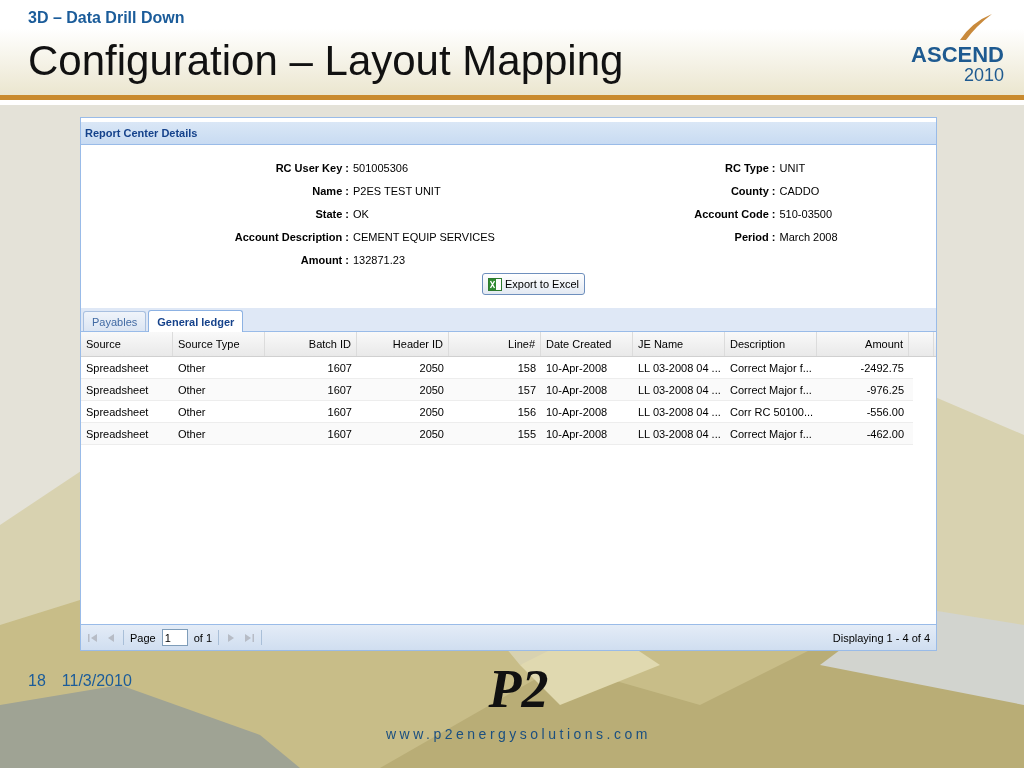  What do you see at coordinates (863, 344) in the screenshot?
I see `column-header: Amount` at bounding box center [863, 344].